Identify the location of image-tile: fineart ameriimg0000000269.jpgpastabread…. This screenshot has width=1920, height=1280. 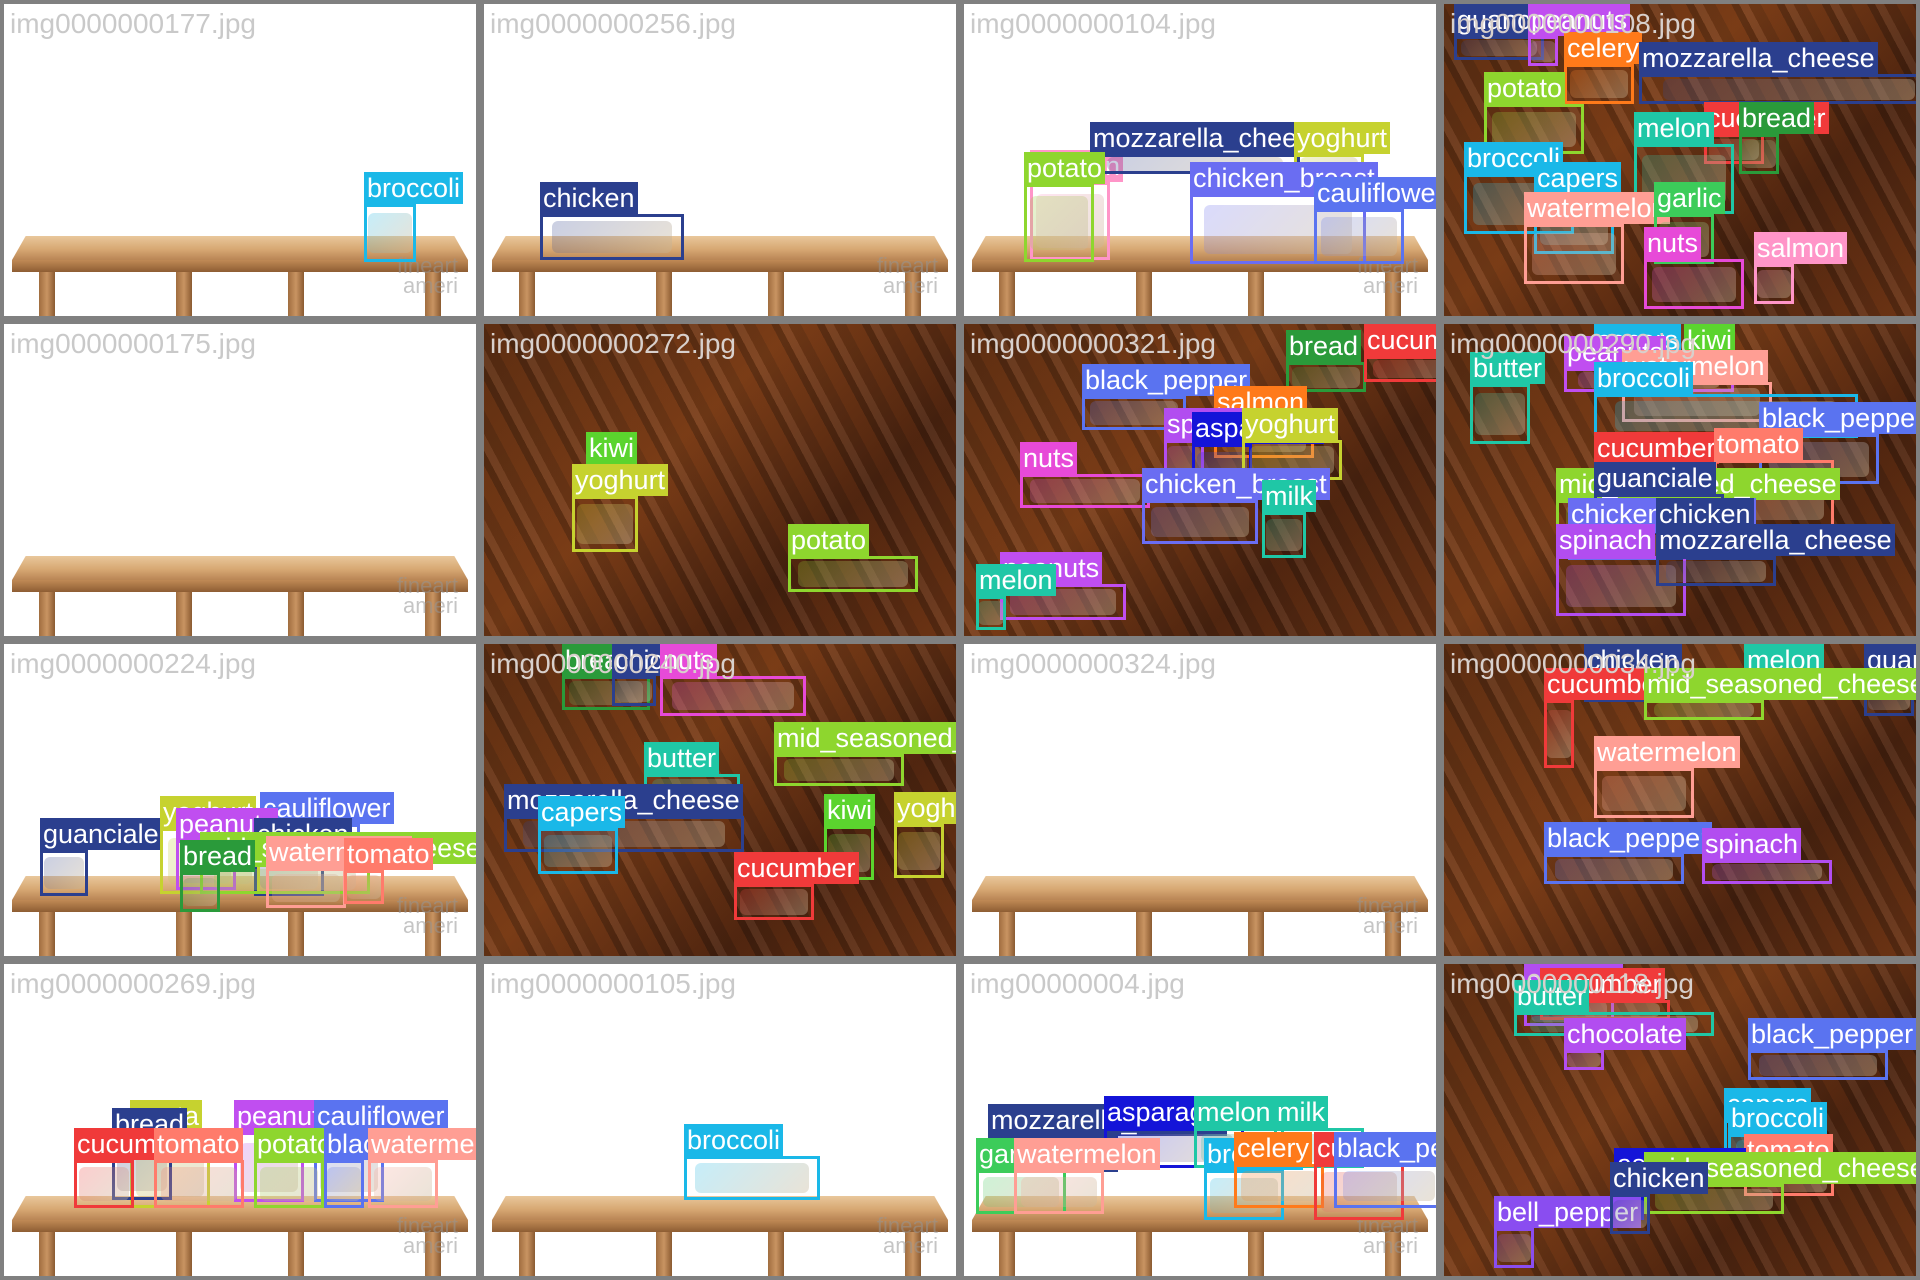
(240, 1120).